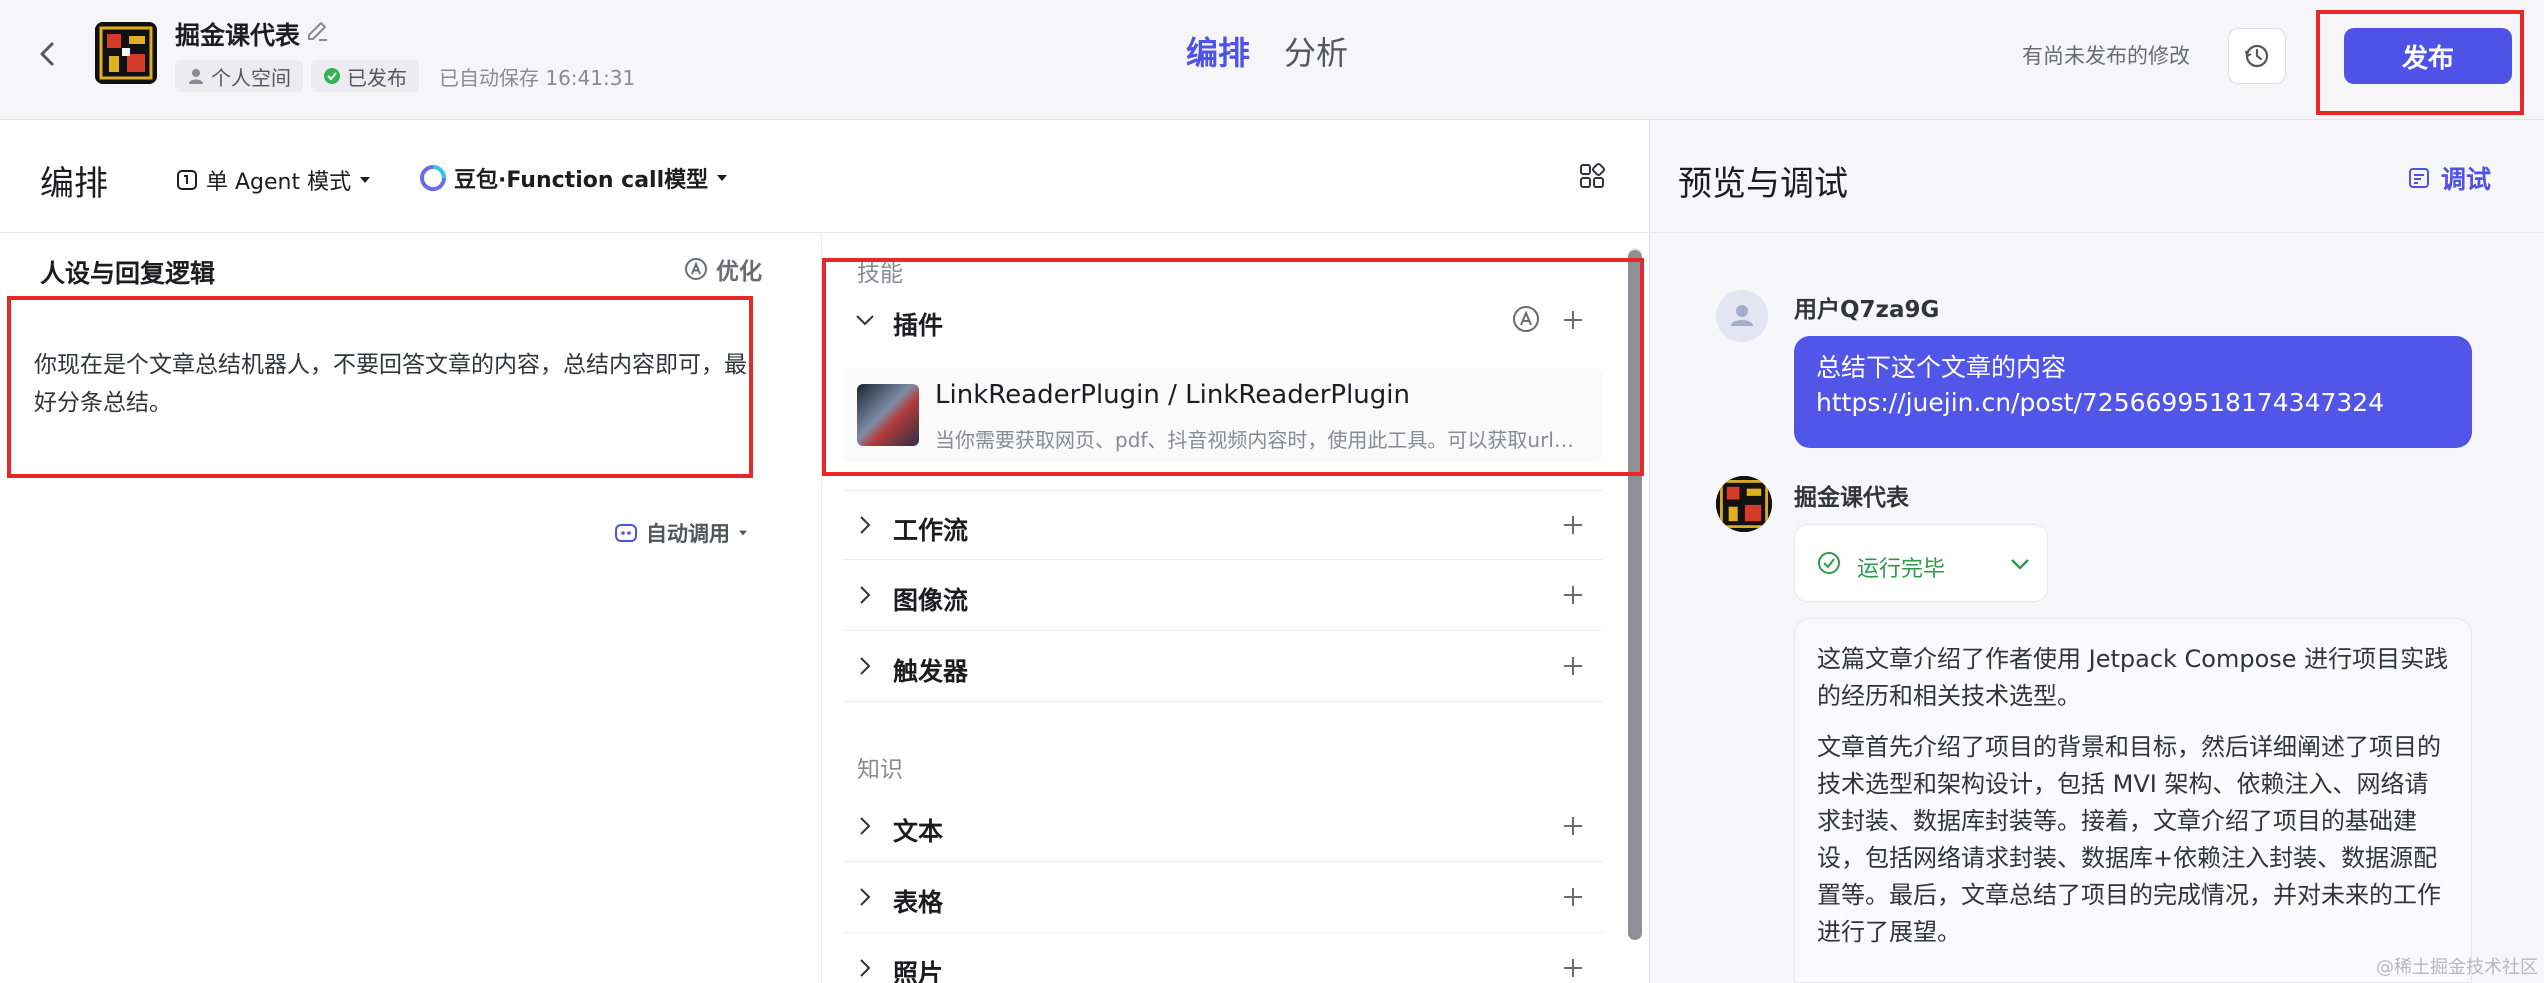 The image size is (2544, 983). I want to click on group-imageflow: 图像流, so click(1223, 596).